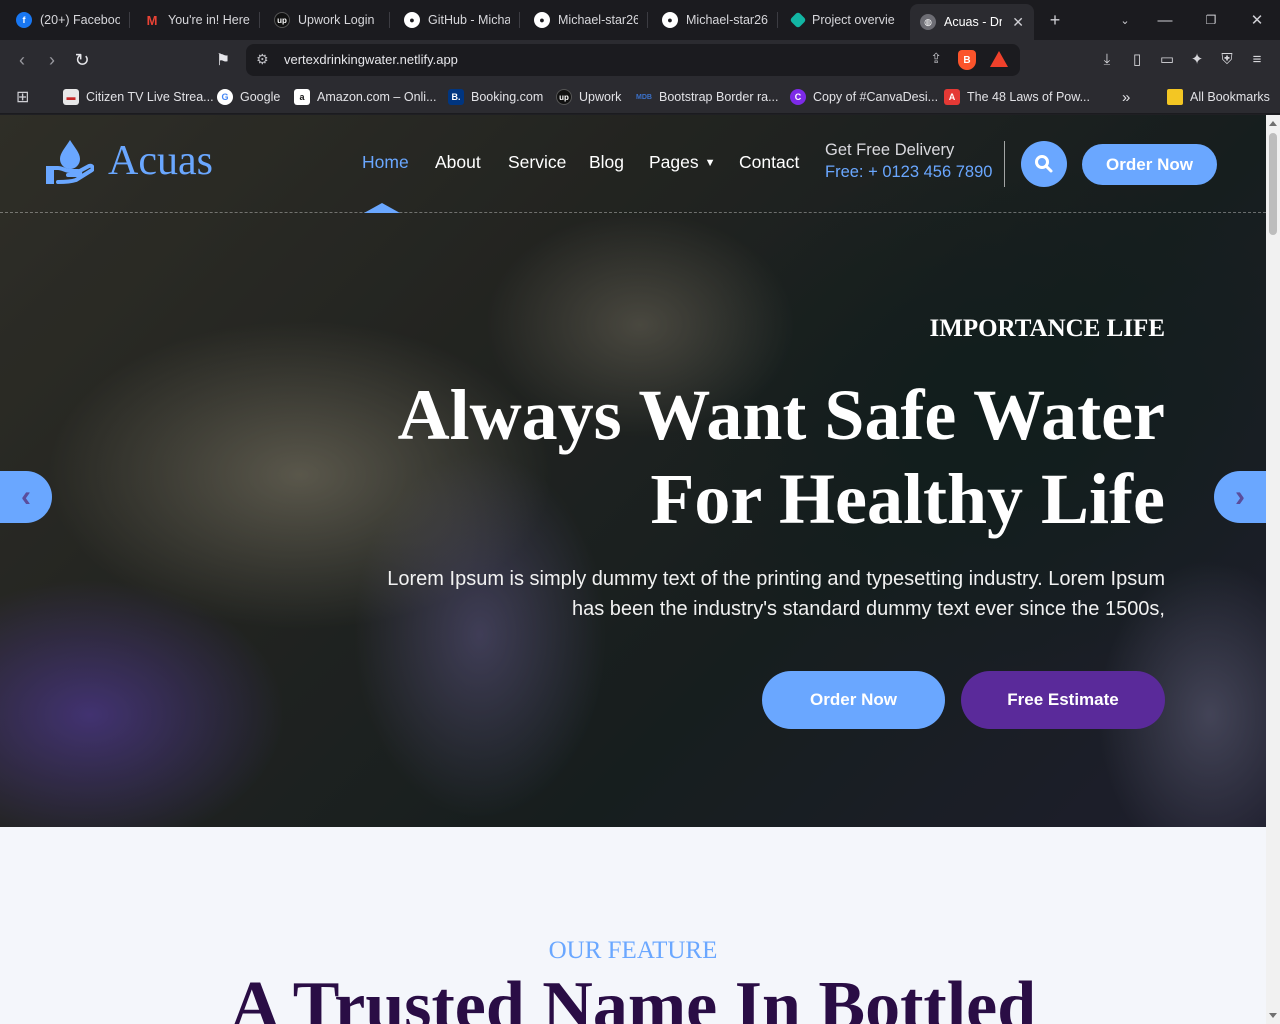 Image resolution: width=1280 pixels, height=1024 pixels. Describe the element at coordinates (1167, 59) in the screenshot. I see `wallet-icon: ▭` at that location.